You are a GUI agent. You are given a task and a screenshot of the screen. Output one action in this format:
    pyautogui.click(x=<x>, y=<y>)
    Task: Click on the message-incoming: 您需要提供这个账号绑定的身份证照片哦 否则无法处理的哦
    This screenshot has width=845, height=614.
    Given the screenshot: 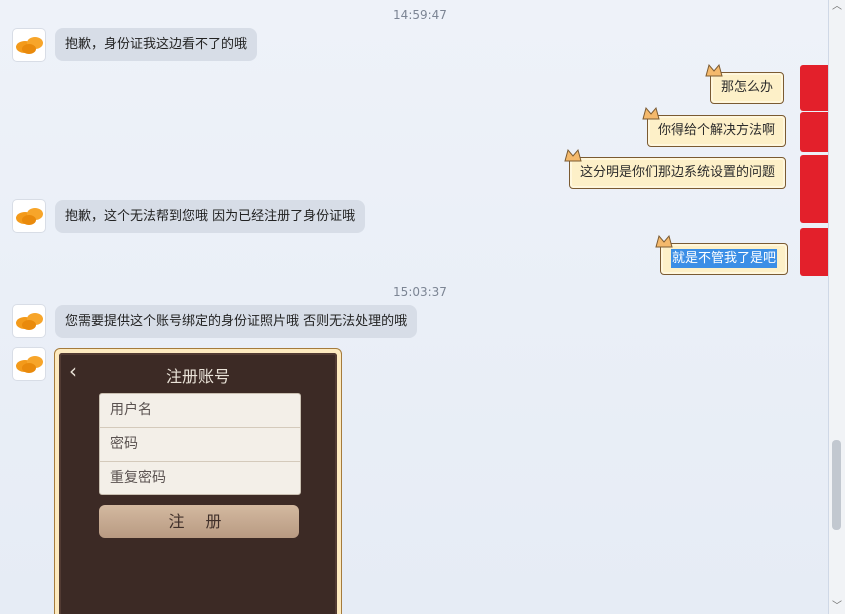 What is the action you would take?
    pyautogui.click(x=236, y=321)
    